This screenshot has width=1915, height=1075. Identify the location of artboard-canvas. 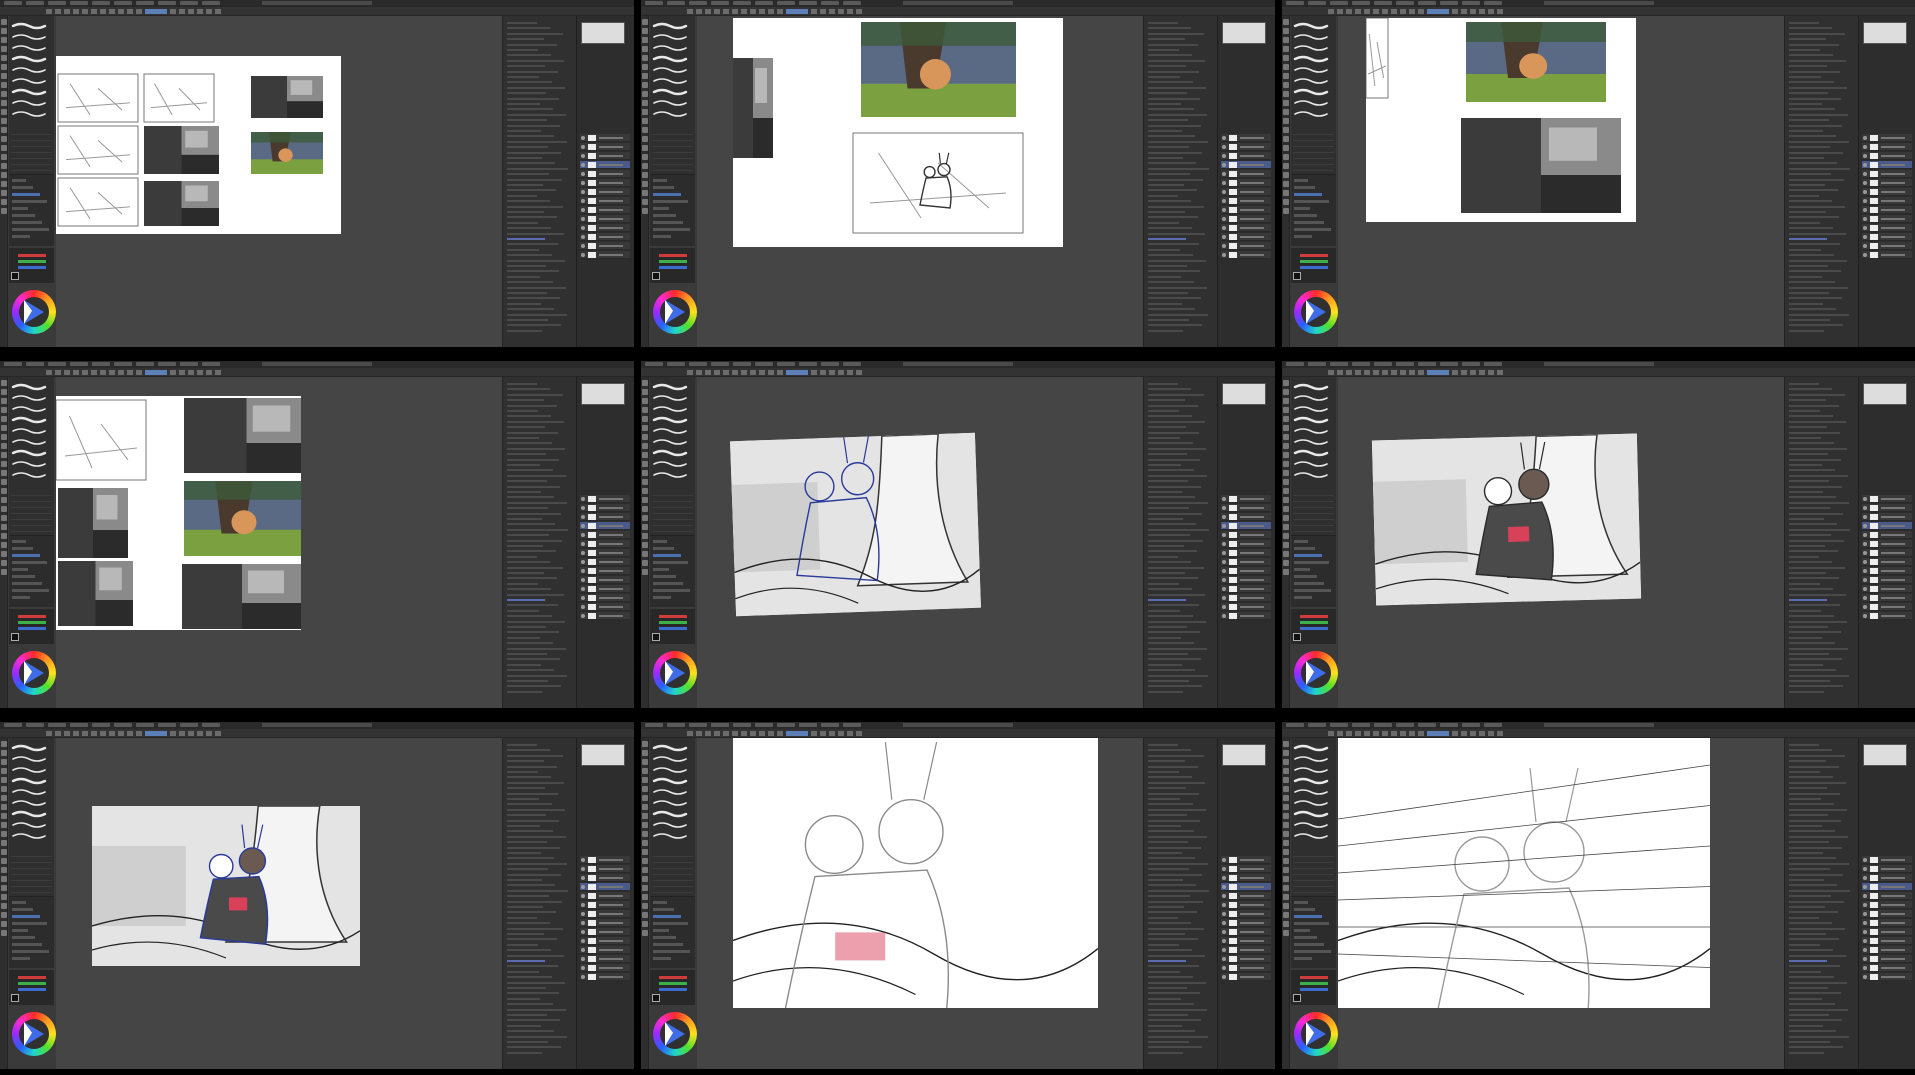
(178, 513).